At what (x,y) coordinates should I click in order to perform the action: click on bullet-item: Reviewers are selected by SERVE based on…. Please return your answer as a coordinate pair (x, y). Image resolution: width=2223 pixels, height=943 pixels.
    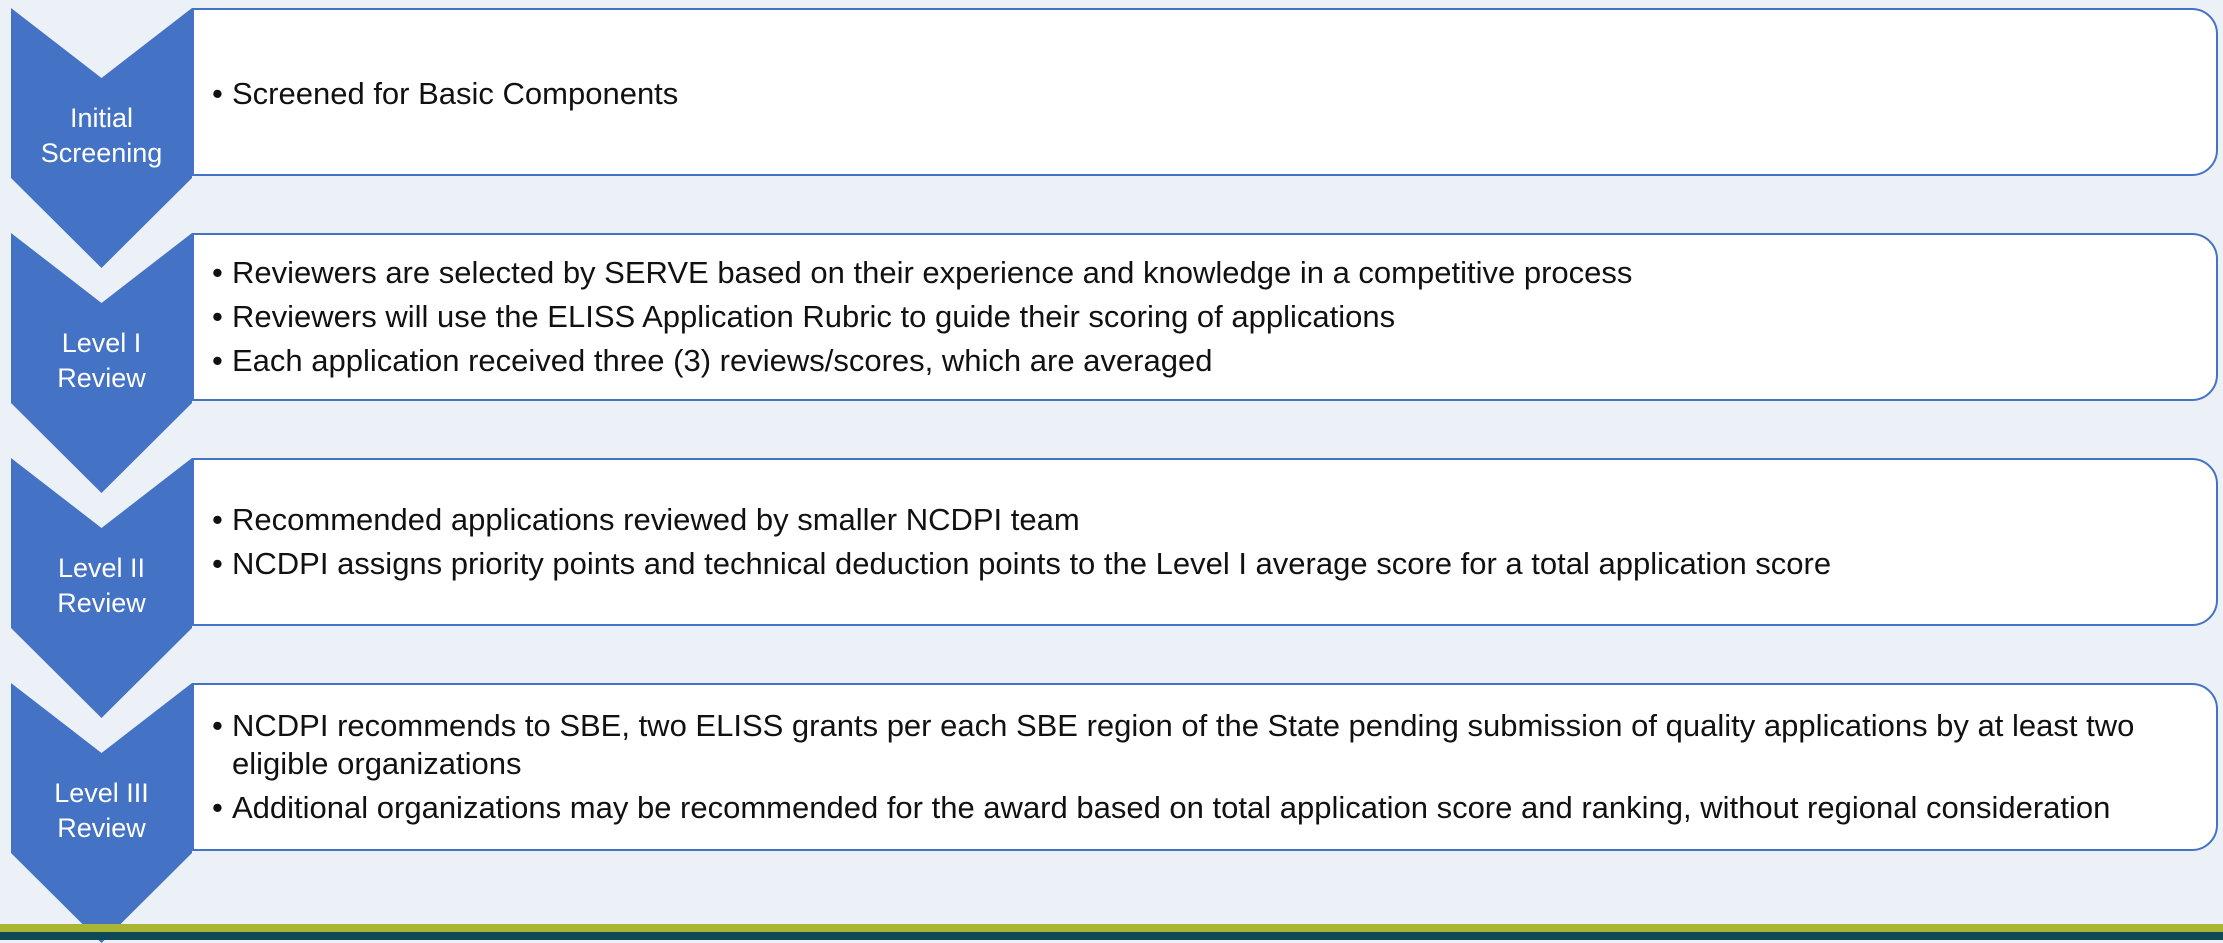
    Looking at the image, I should click on (1204, 273).